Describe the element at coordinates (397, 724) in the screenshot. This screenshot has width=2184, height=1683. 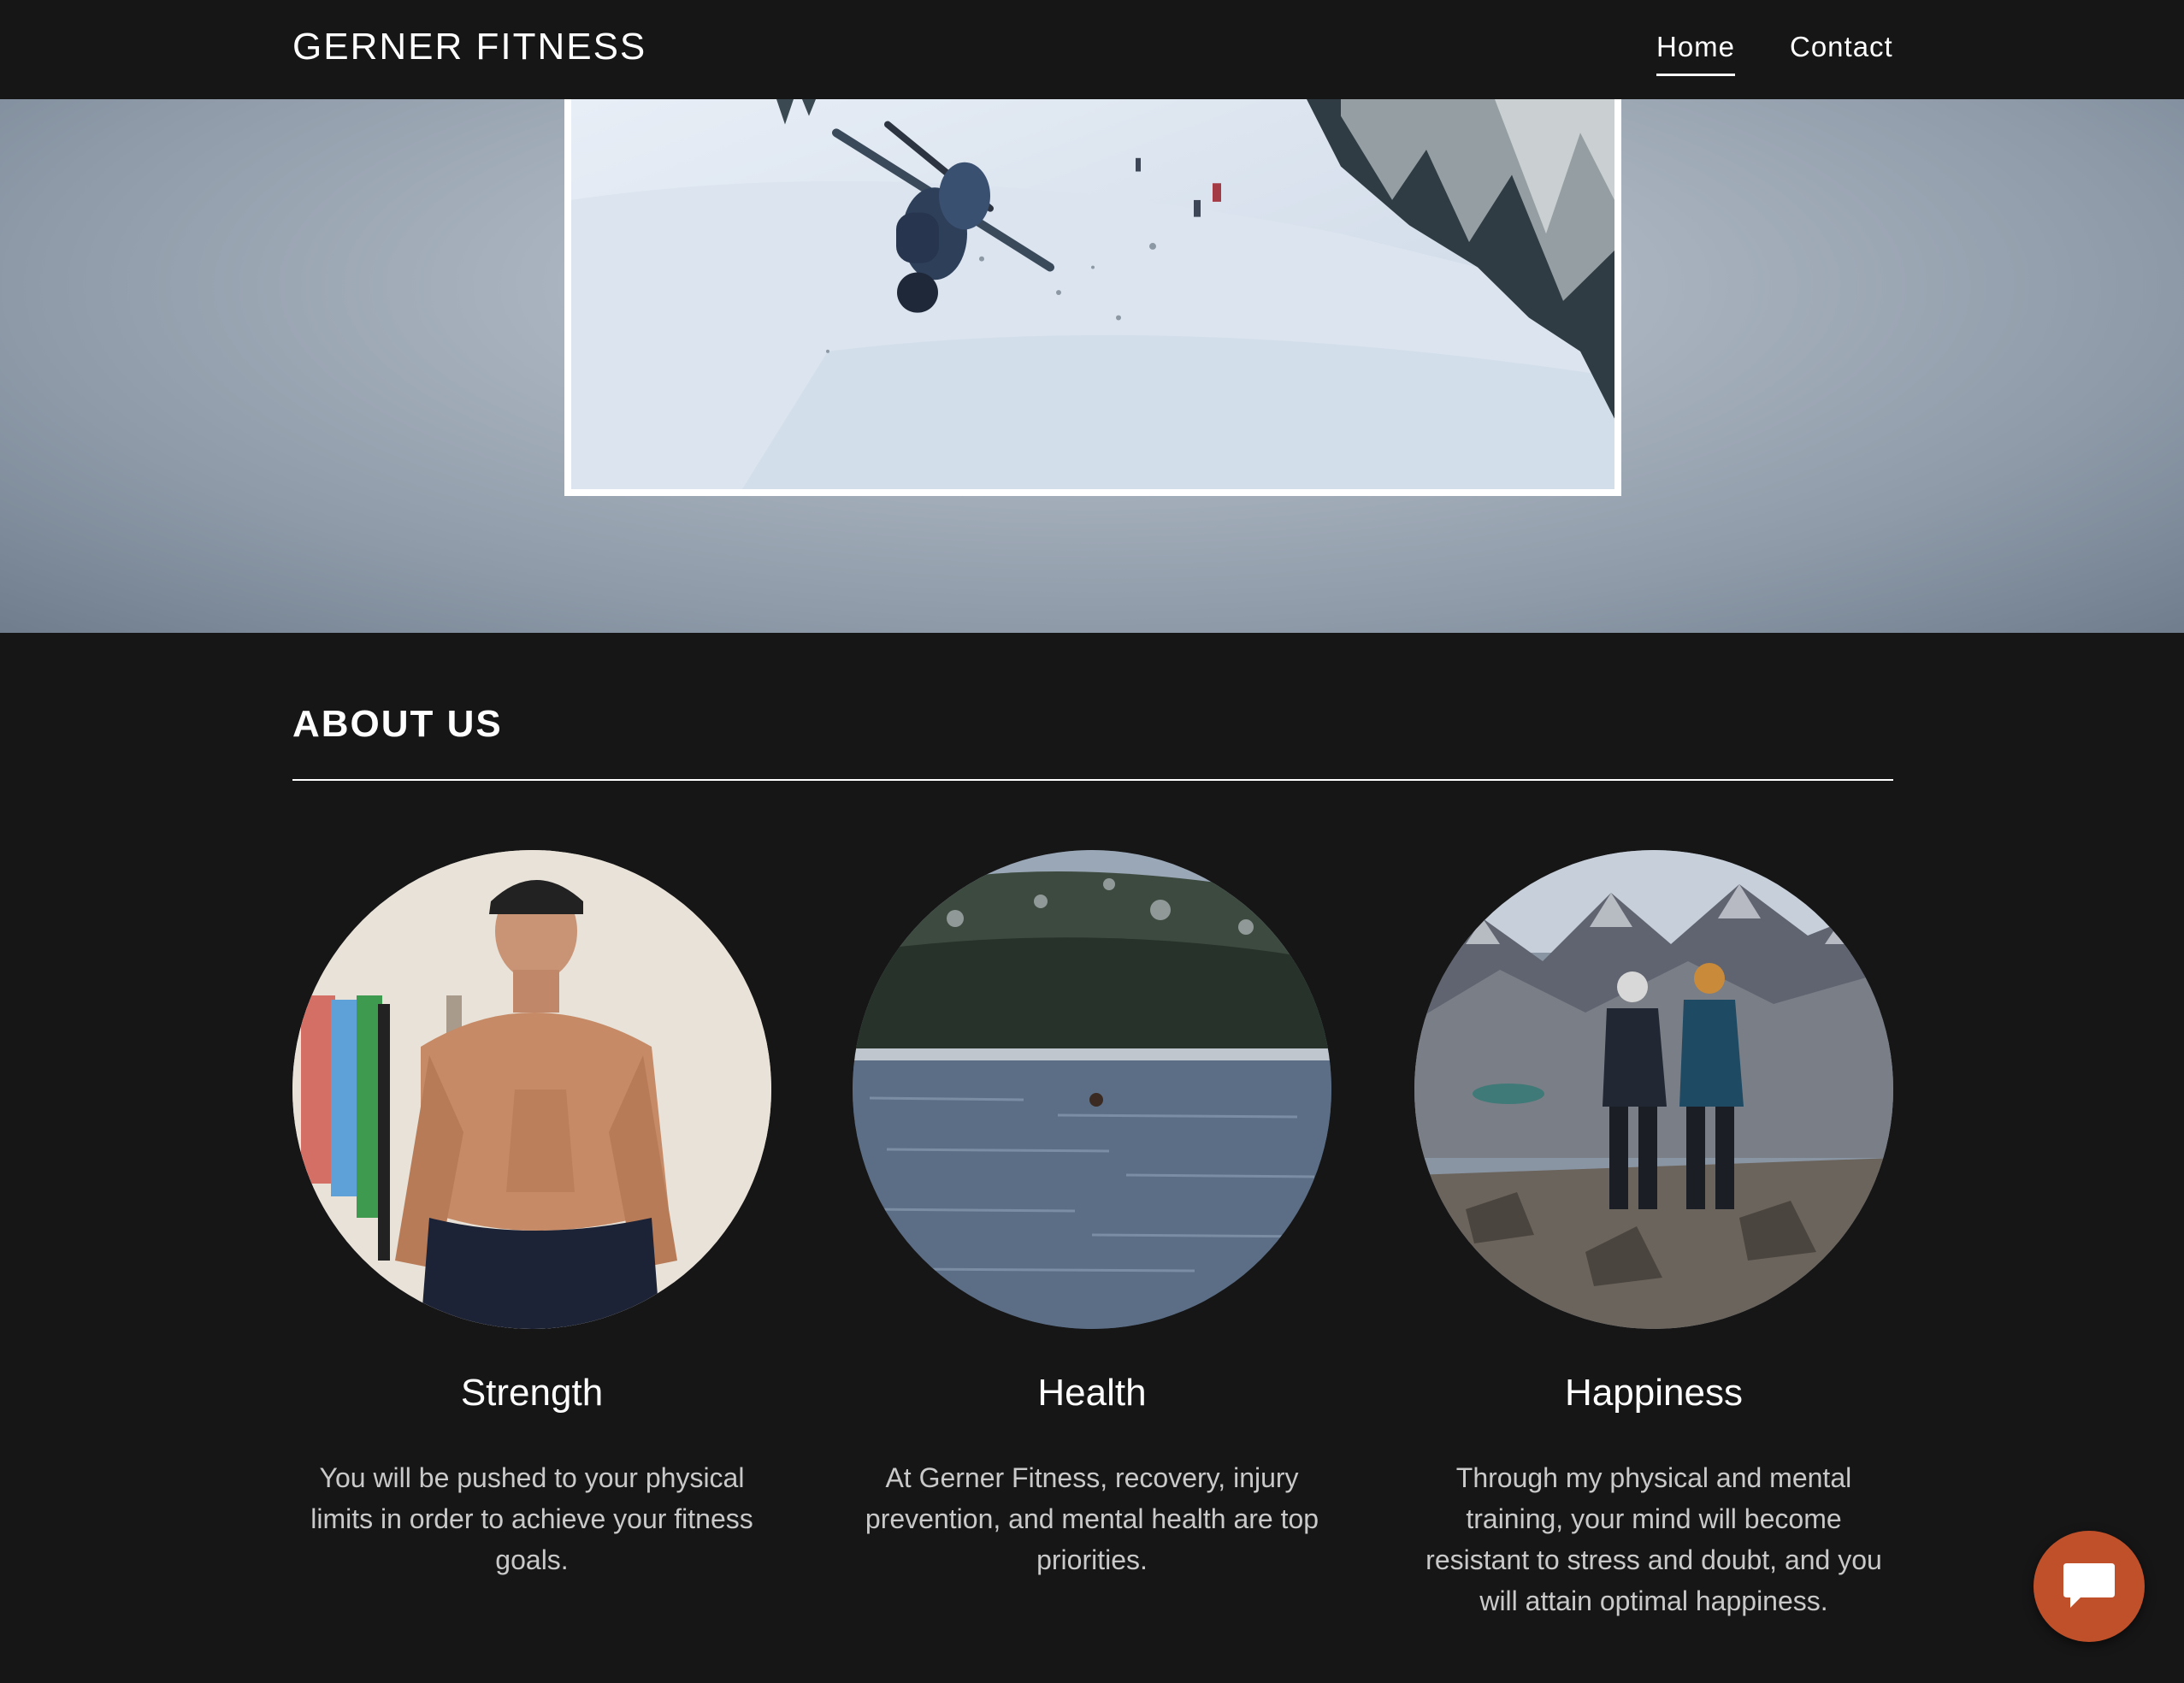
I see `about-heading: ABOUT US` at that location.